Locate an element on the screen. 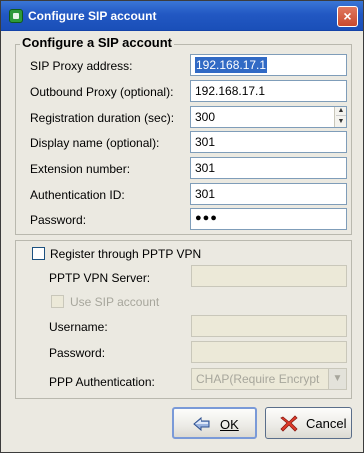 The image size is (364, 453). duration-spin-buttons: ▲ ▼ is located at coordinates (340, 117).